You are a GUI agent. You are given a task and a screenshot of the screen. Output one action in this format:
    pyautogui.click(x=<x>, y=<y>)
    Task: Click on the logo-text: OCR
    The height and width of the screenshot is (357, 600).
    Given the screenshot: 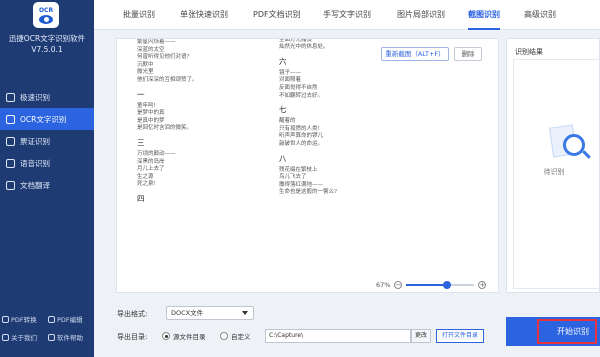 What is the action you would take?
    pyautogui.click(x=46, y=10)
    